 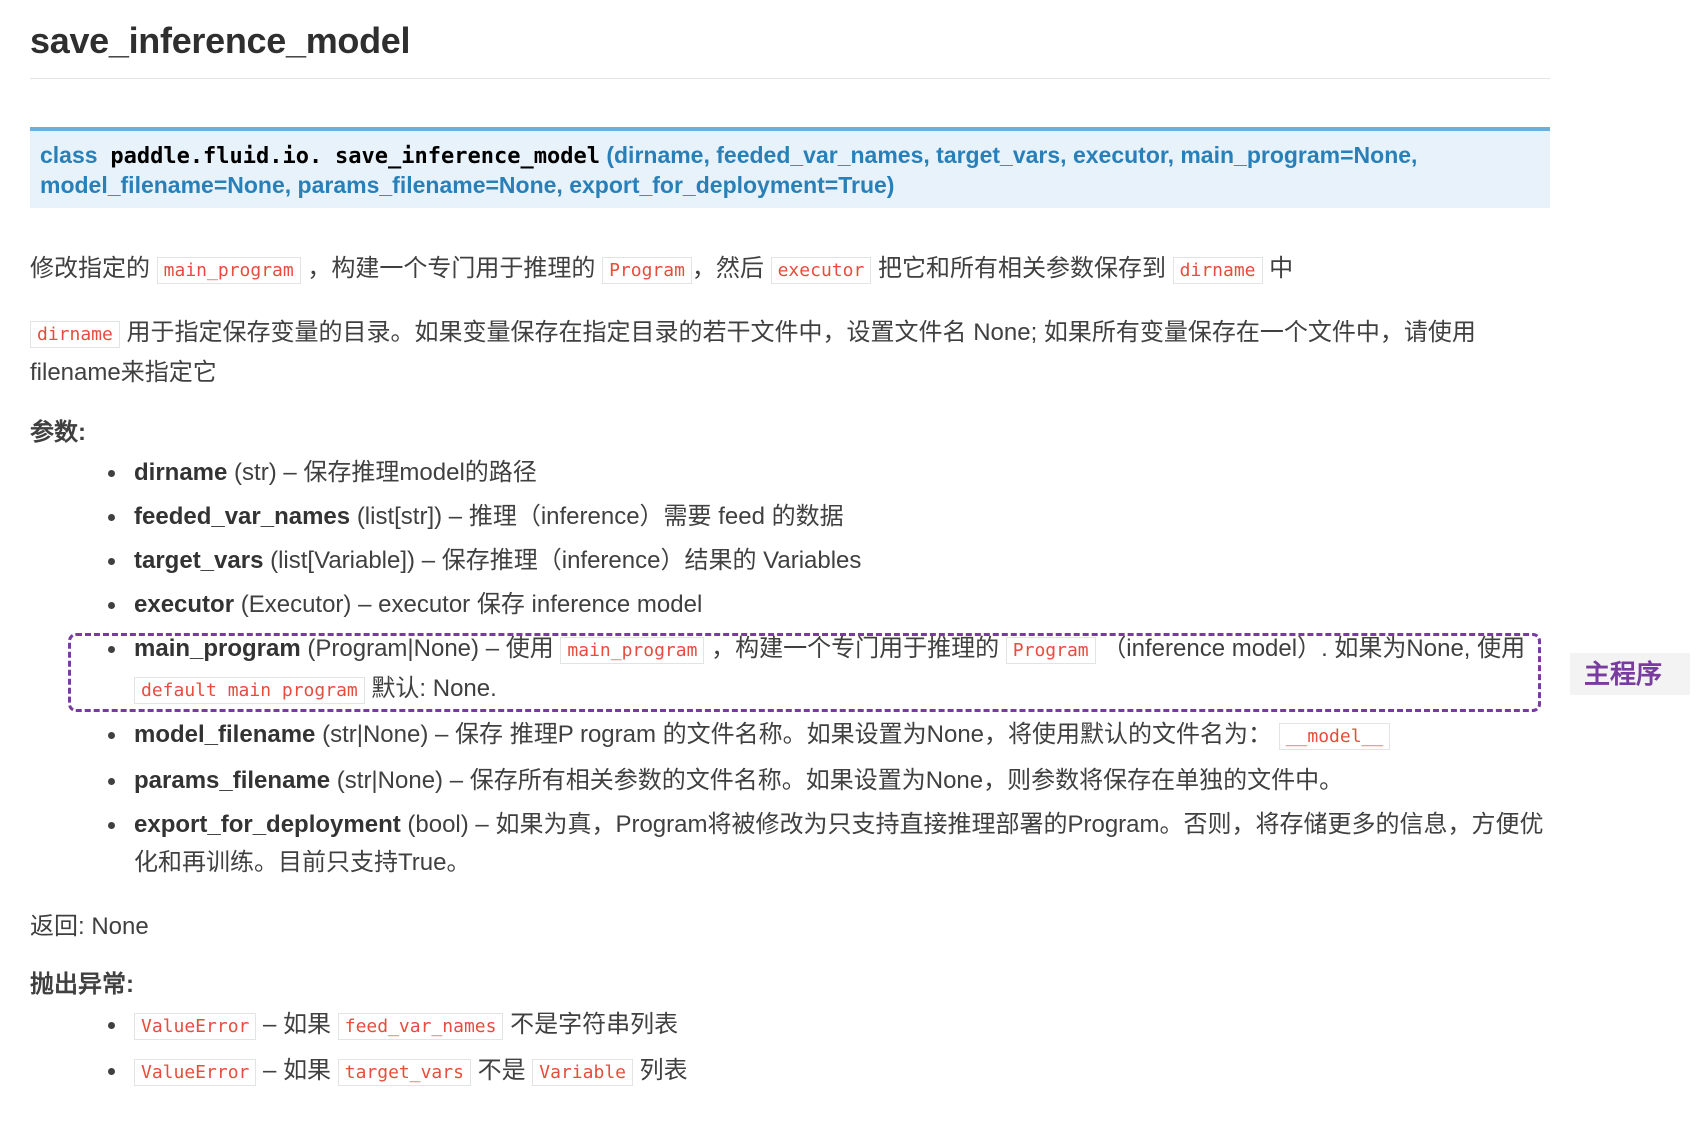 What do you see at coordinates (656, 516) in the screenshot?
I see `param-desc: 推理（inference）需要 feed 的数据` at bounding box center [656, 516].